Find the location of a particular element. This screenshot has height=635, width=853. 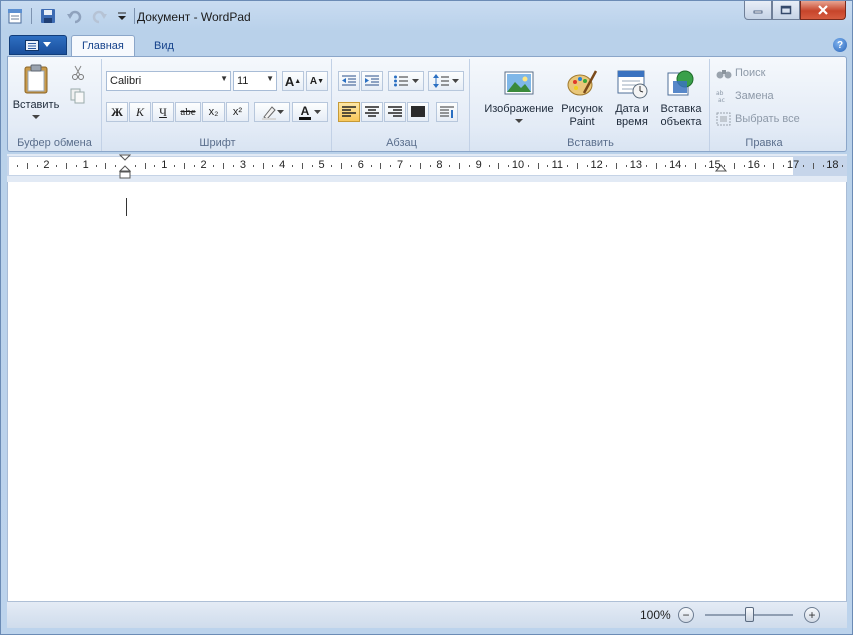

plus-icon: + is located at coordinates (812, 615).